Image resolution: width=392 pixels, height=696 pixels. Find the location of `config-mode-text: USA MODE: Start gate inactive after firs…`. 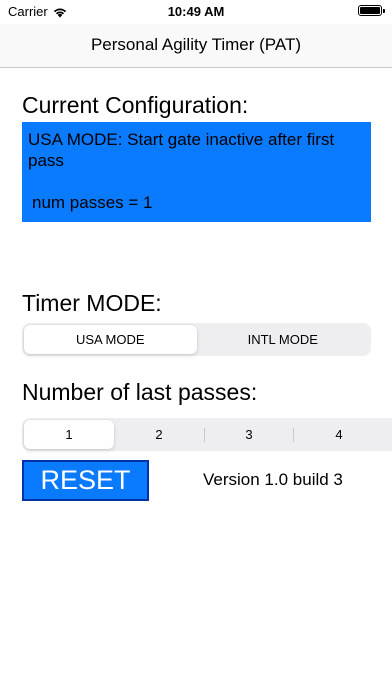

config-mode-text: USA MODE: Start gate inactive after firs… is located at coordinates (181, 150).